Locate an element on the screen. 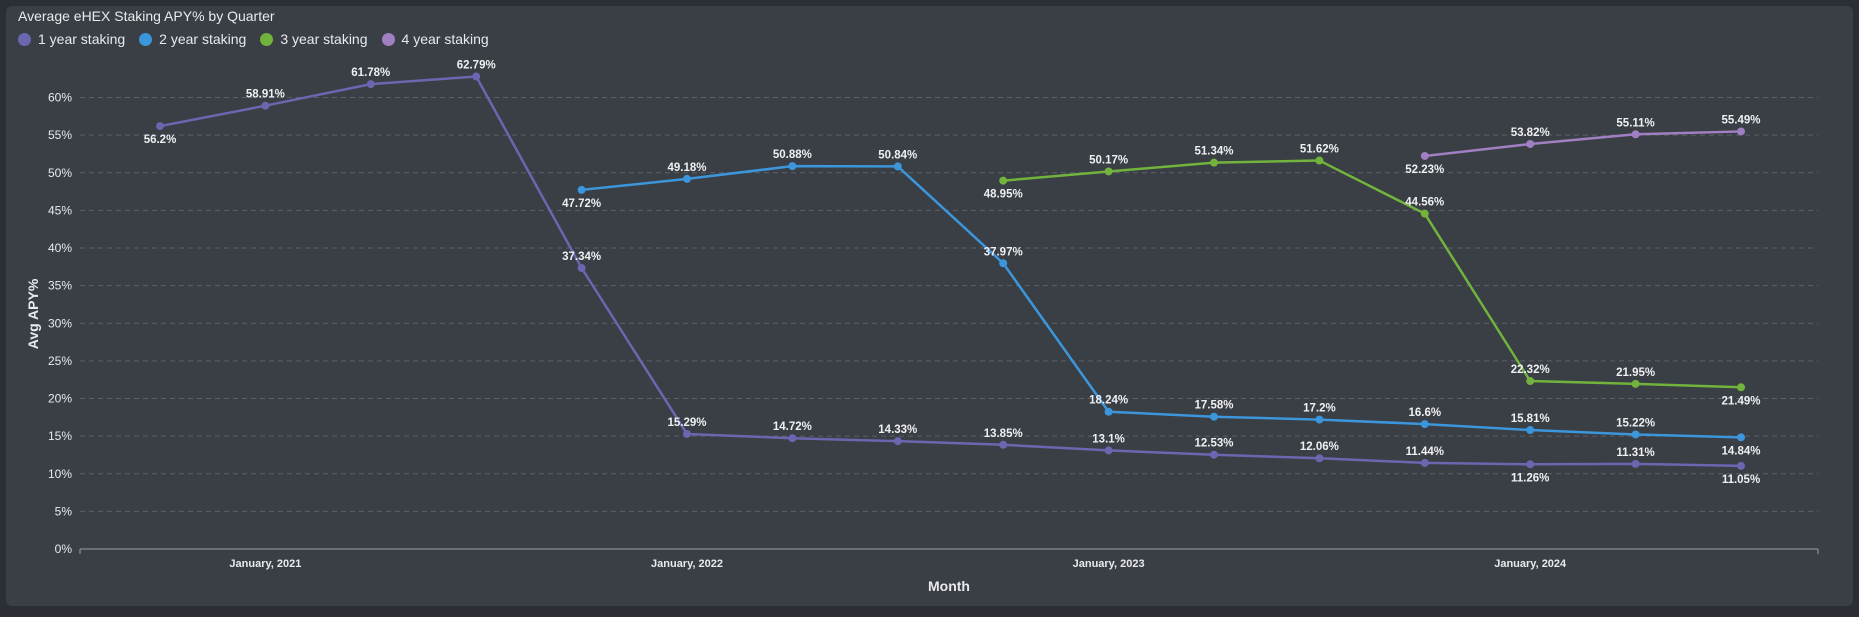 This screenshot has height=617, width=1859. data-label: 17.58% is located at coordinates (1213, 406).